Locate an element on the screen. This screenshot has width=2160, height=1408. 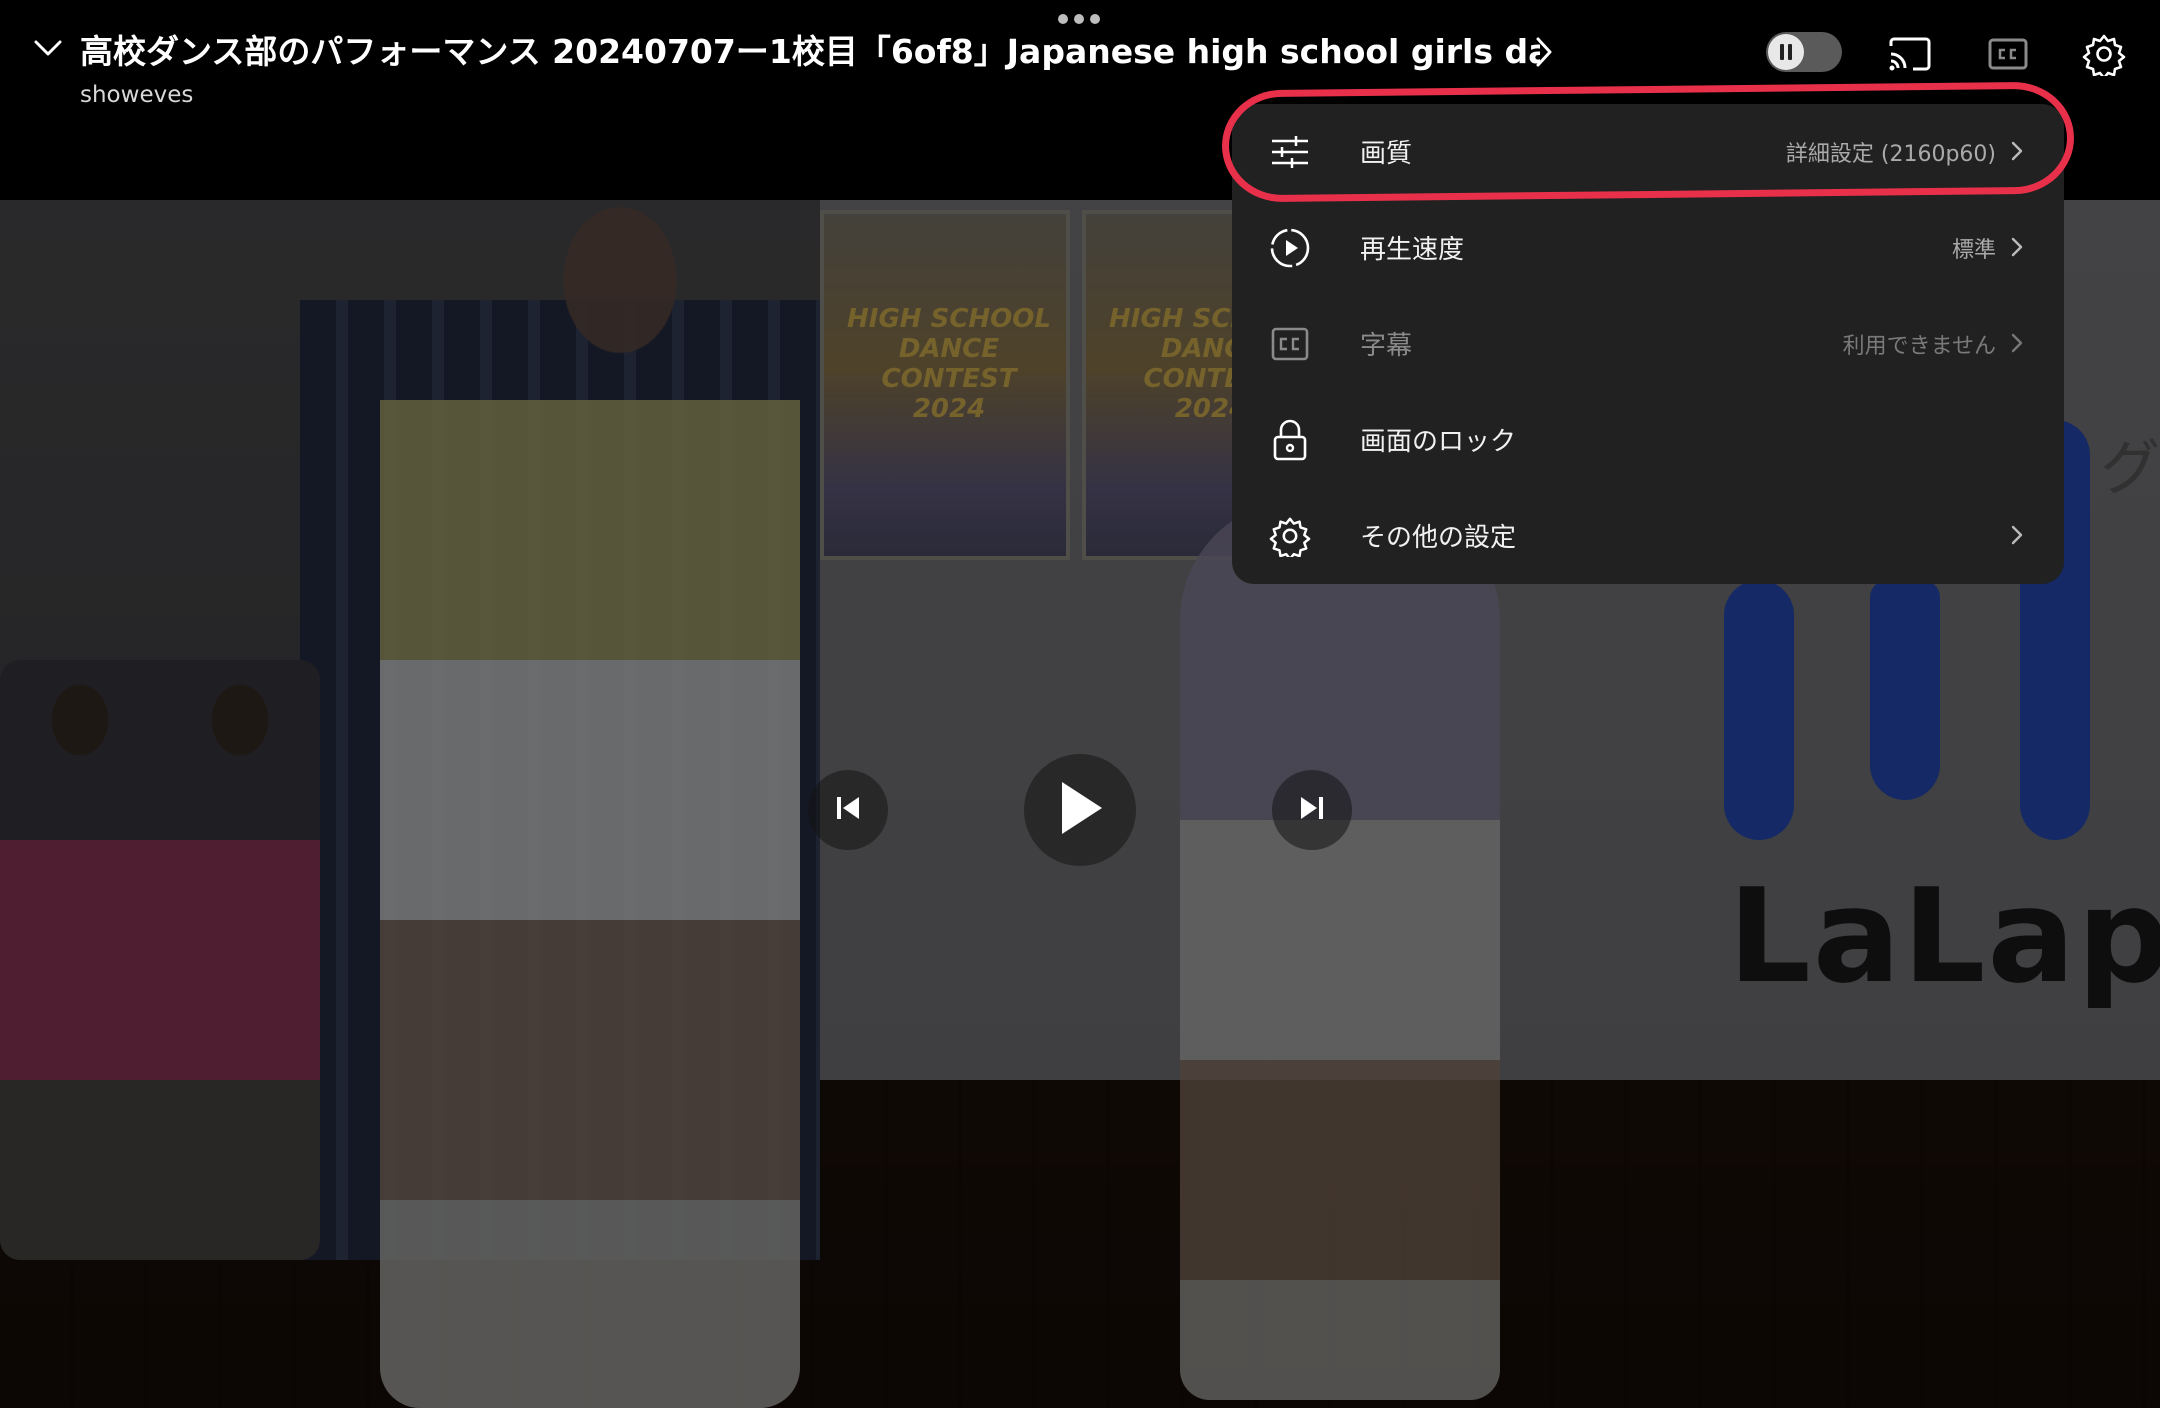
pause-icon is located at coordinates (1786, 52).